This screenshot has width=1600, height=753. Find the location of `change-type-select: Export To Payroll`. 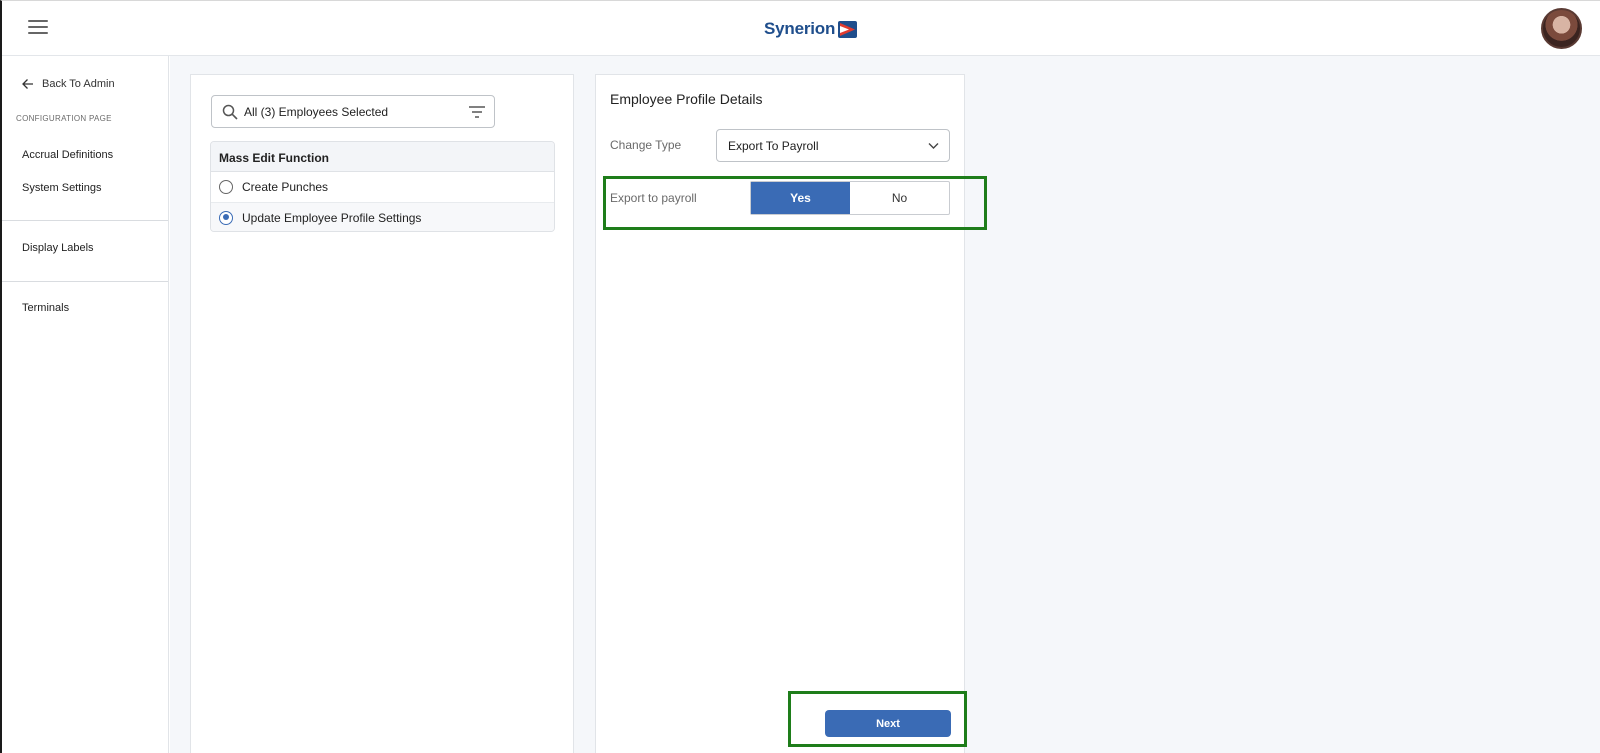

change-type-select: Export To Payroll is located at coordinates (833, 145).